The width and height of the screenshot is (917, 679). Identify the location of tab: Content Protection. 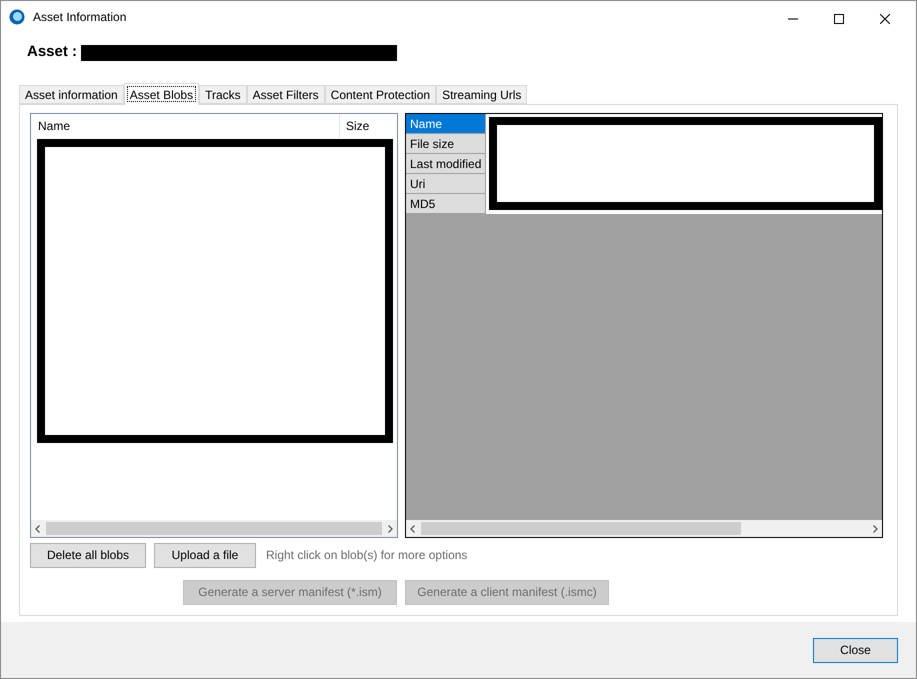
(380, 94).